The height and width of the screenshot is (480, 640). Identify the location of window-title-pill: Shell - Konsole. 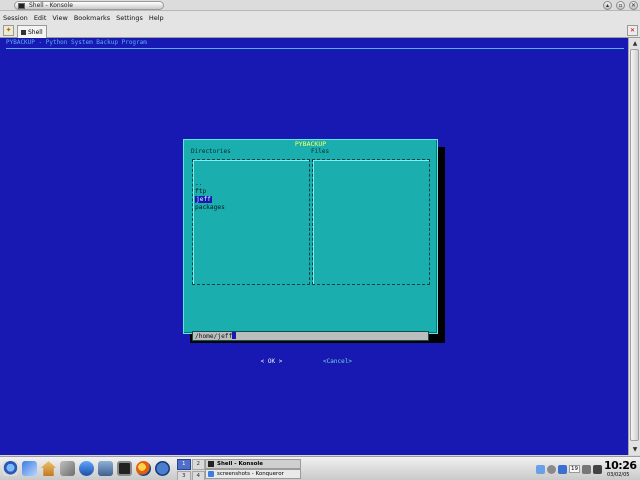
(89, 5).